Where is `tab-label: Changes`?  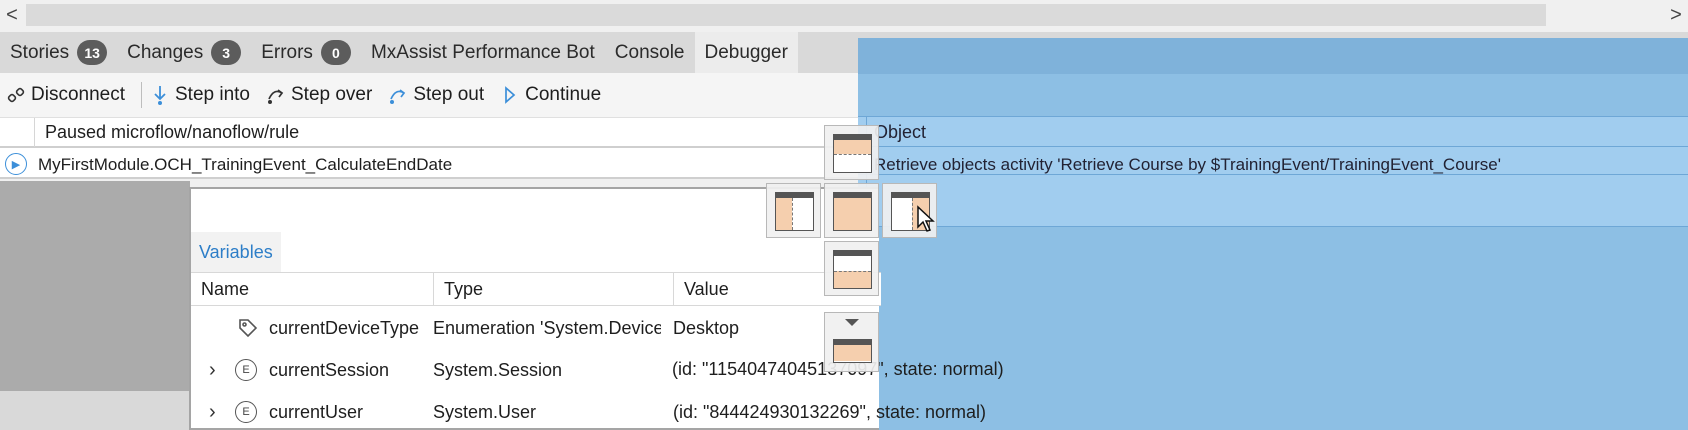
tab-label: Changes is located at coordinates (165, 52).